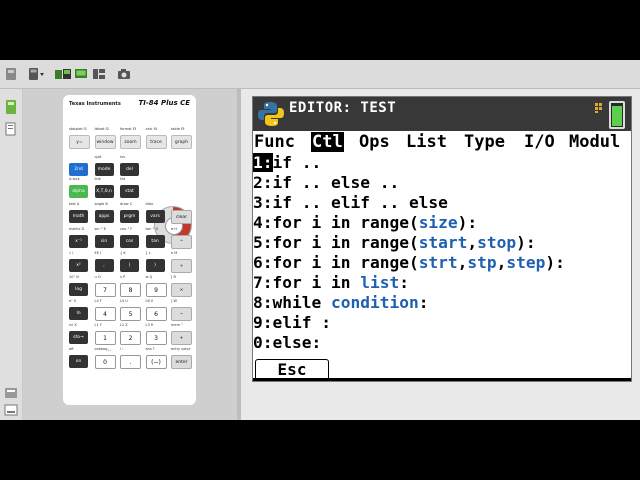 This screenshot has height=480, width=640. Describe the element at coordinates (129, 241) in the screenshot. I see `key-cos: cos` at that location.